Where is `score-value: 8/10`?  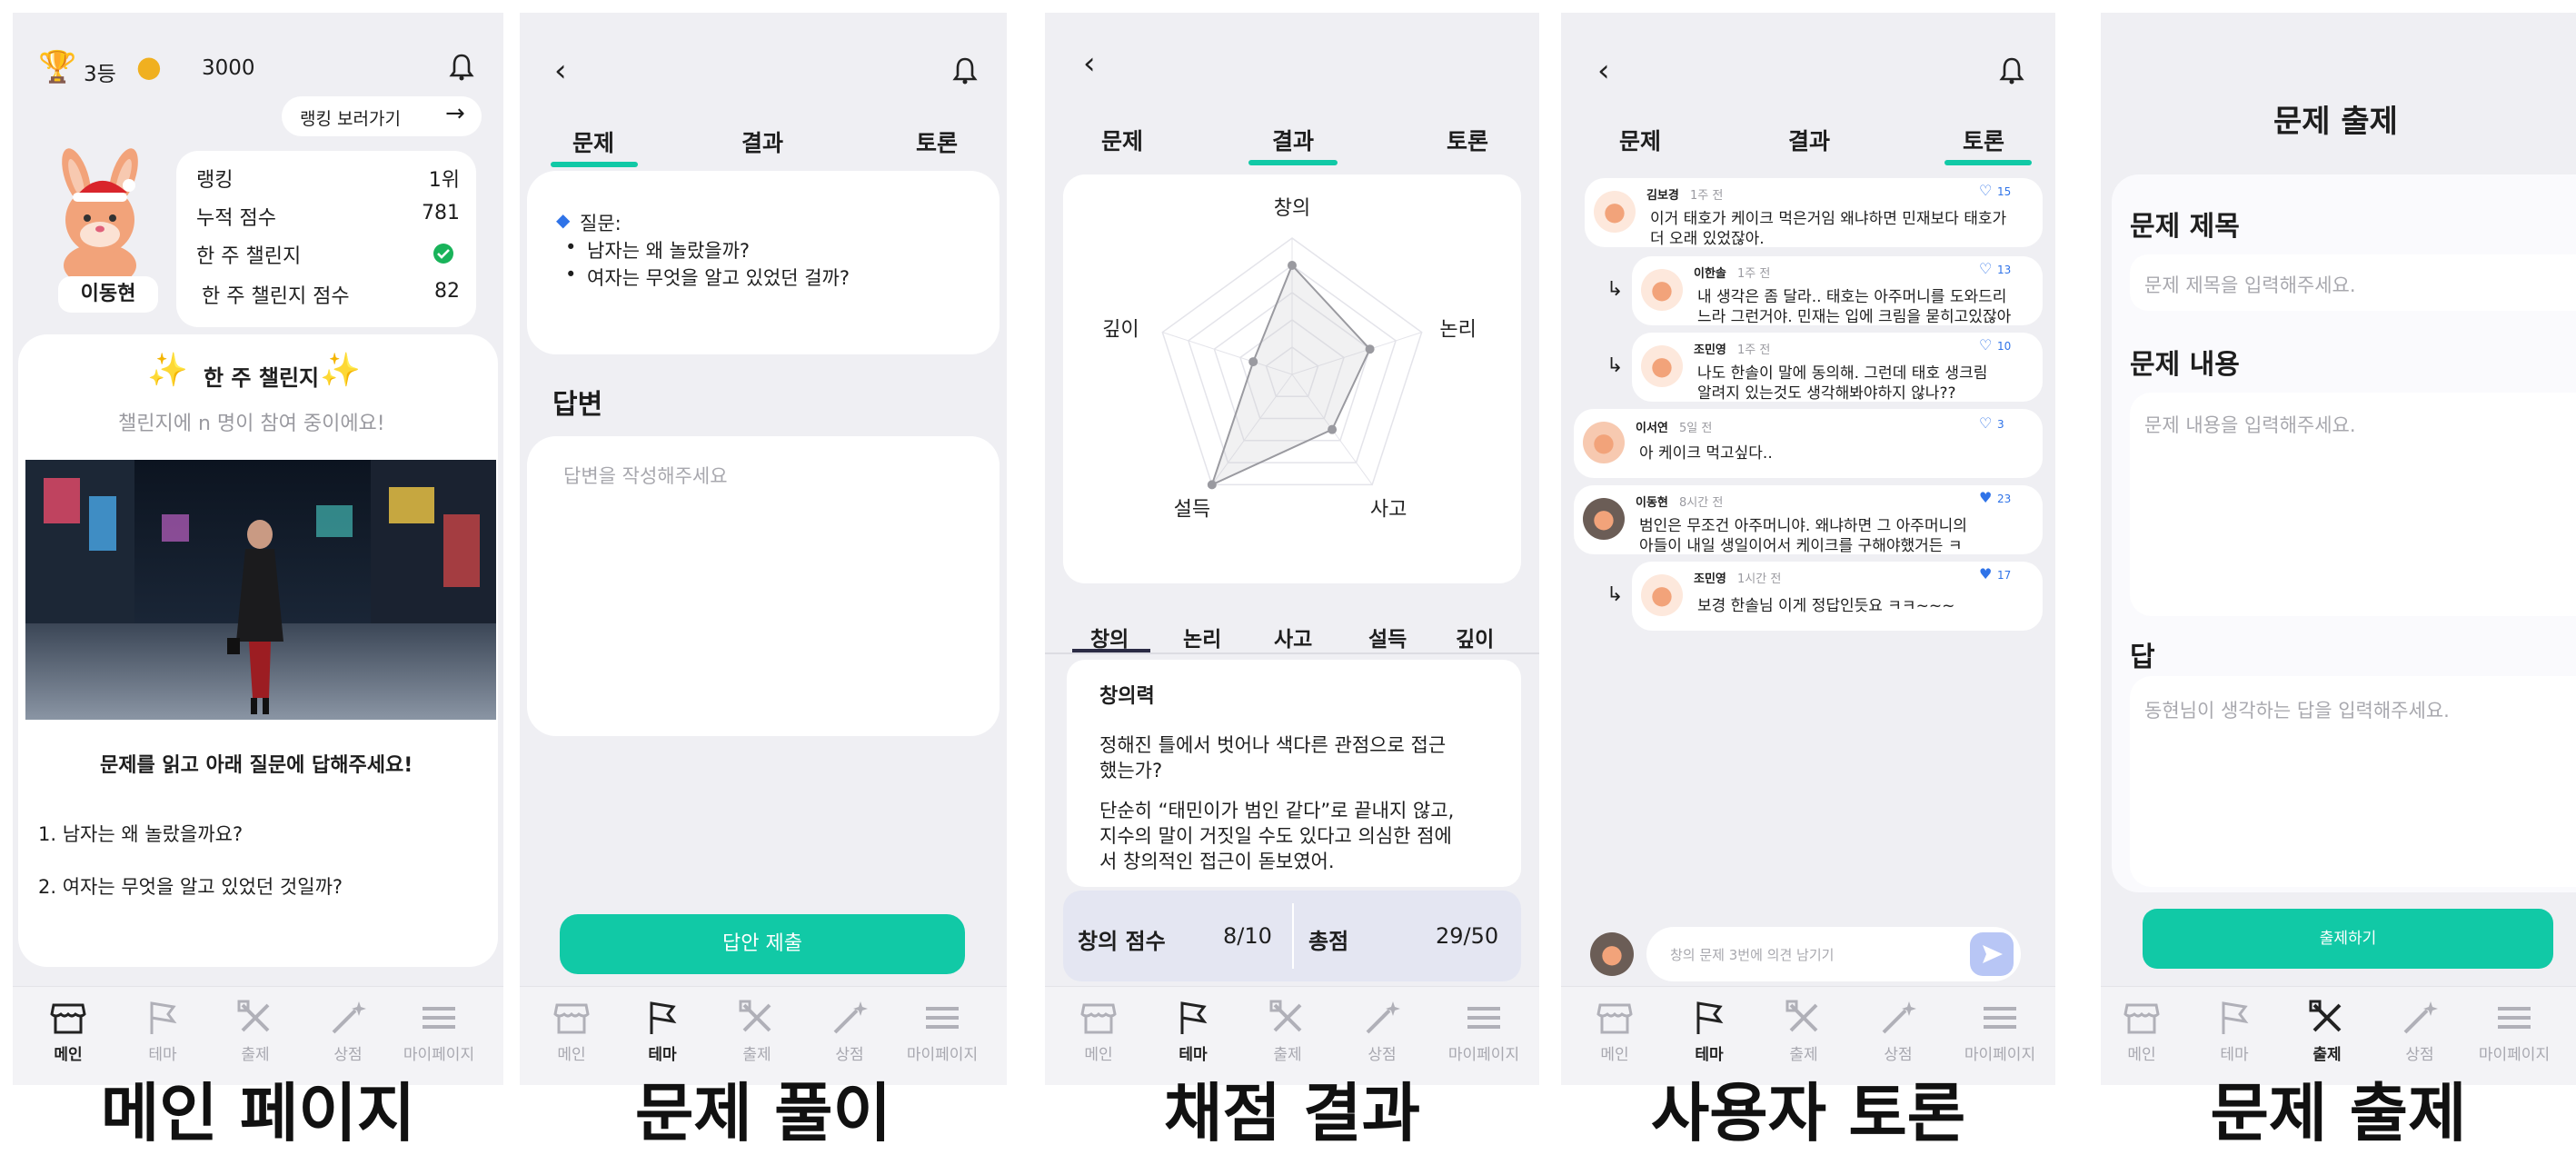 score-value: 8/10 is located at coordinates (1247, 936).